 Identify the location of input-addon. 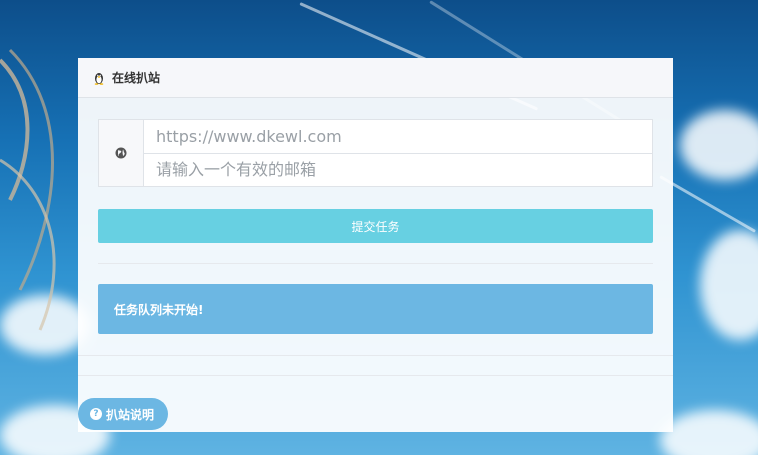
(121, 153).